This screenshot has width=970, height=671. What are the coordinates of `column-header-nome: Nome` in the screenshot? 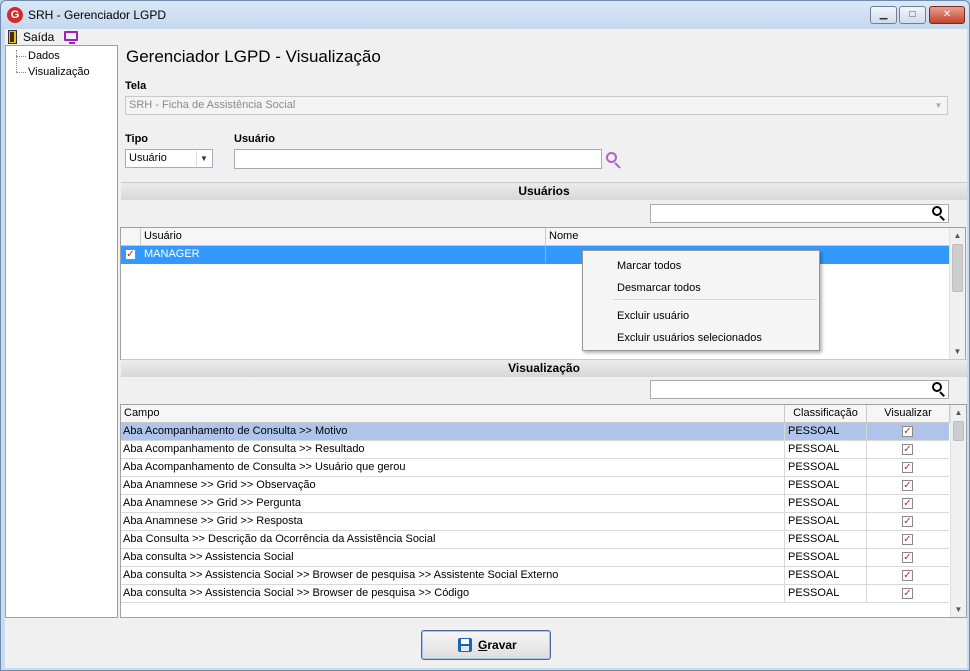 It's located at (748, 237).